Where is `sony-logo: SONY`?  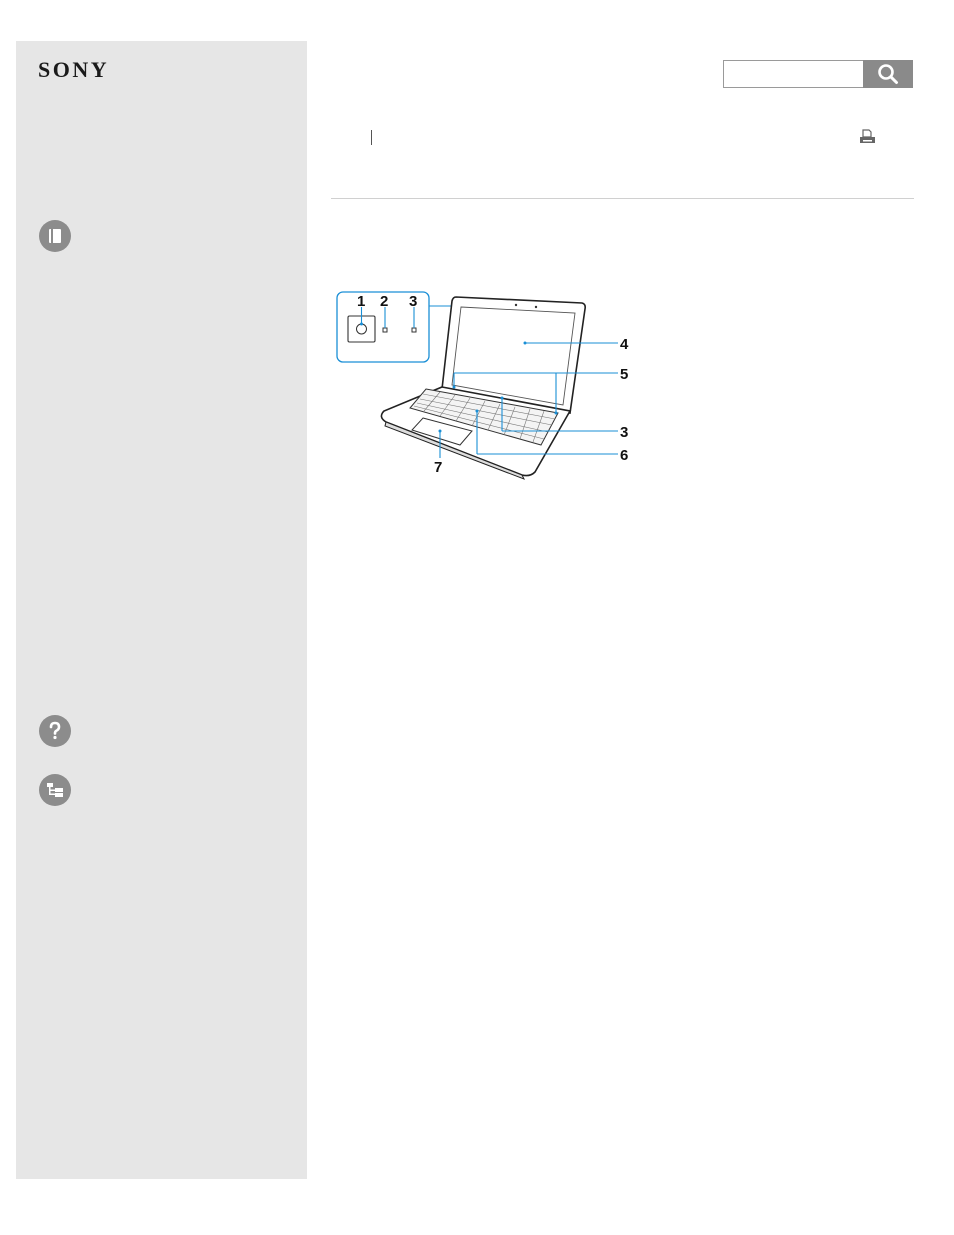
sony-logo: SONY is located at coordinates (73, 70).